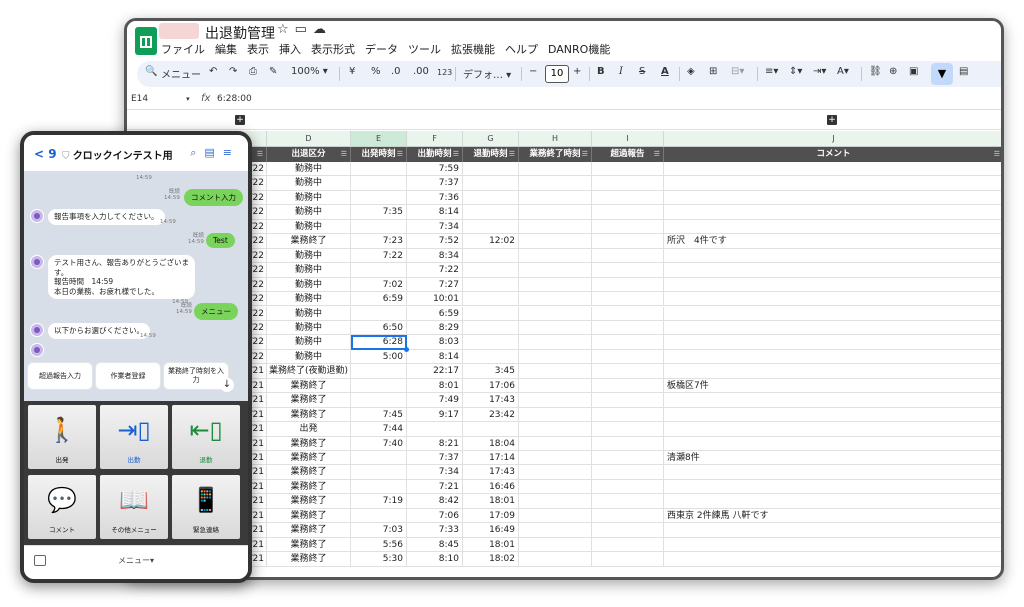 The height and width of the screenshot is (607, 1024). What do you see at coordinates (435, 458) in the screenshot?
I see `cell-clockin-time: 7:37` at bounding box center [435, 458].